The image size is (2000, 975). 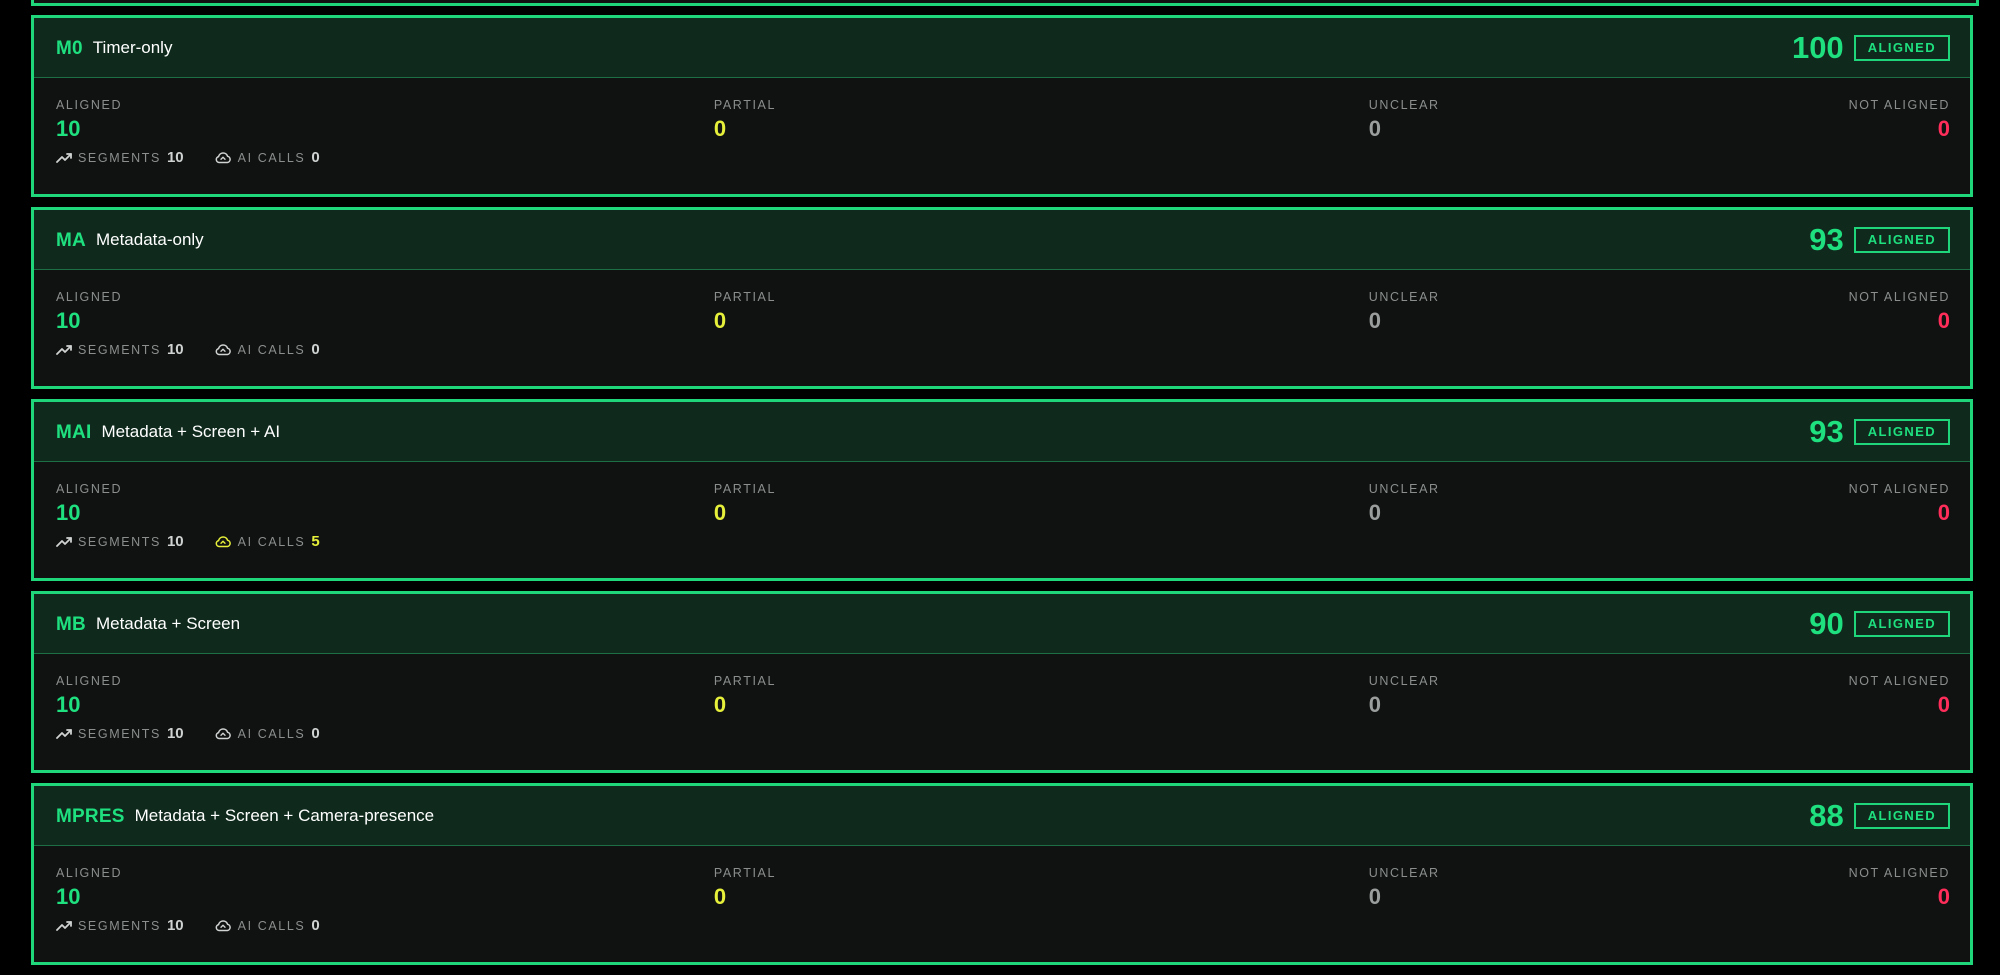 I want to click on card-header: M0 Timer-only 100 ALIGNED, so click(x=1002, y=48).